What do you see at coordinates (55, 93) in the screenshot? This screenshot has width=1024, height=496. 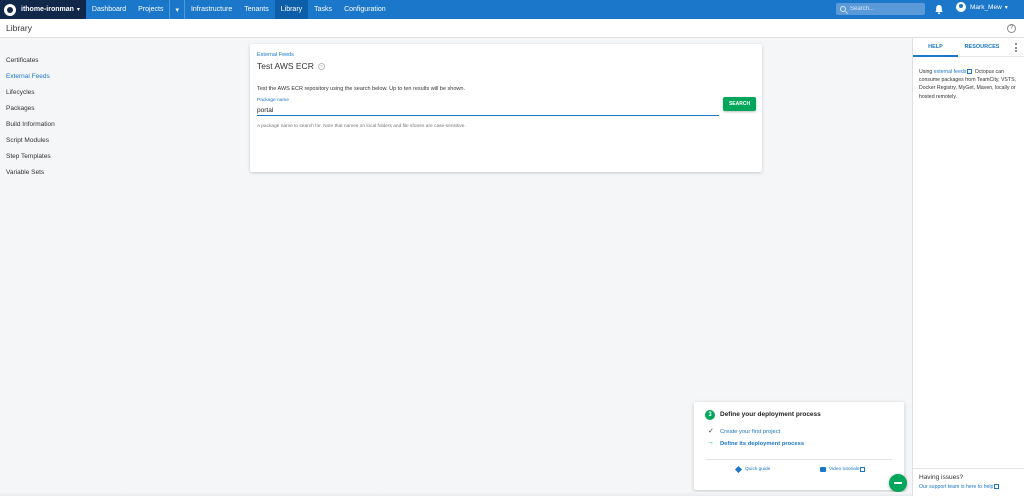 I see `sidebar-item-lifecycles: Lifecycles` at bounding box center [55, 93].